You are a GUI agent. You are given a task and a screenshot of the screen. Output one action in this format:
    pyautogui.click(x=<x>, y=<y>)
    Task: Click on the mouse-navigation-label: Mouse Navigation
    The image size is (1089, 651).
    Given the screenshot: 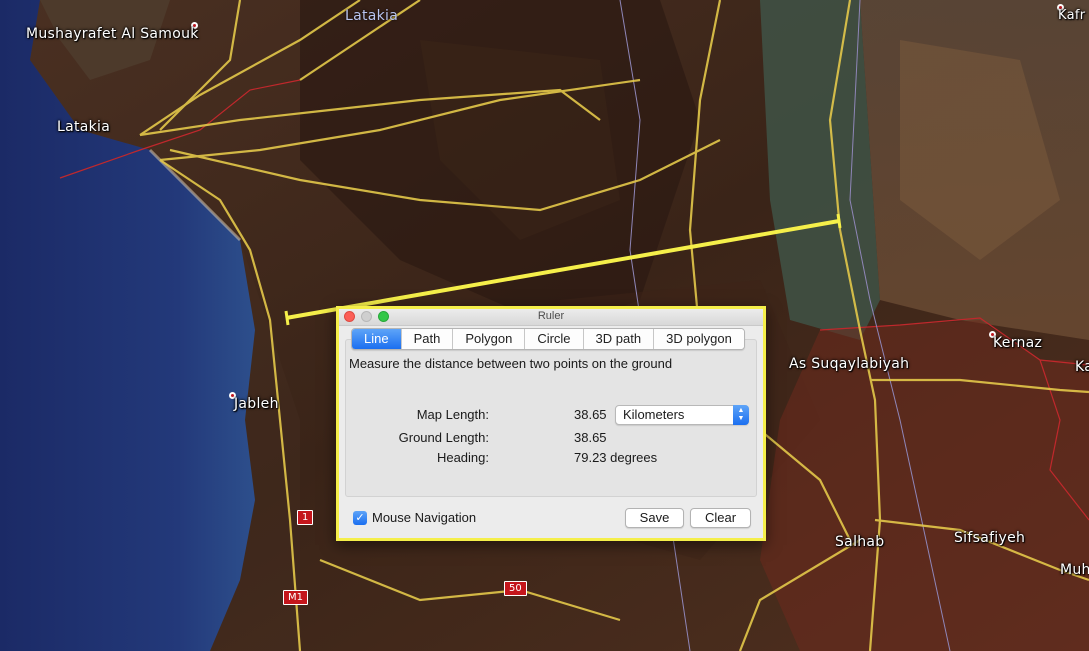 What is the action you would take?
    pyautogui.click(x=424, y=517)
    